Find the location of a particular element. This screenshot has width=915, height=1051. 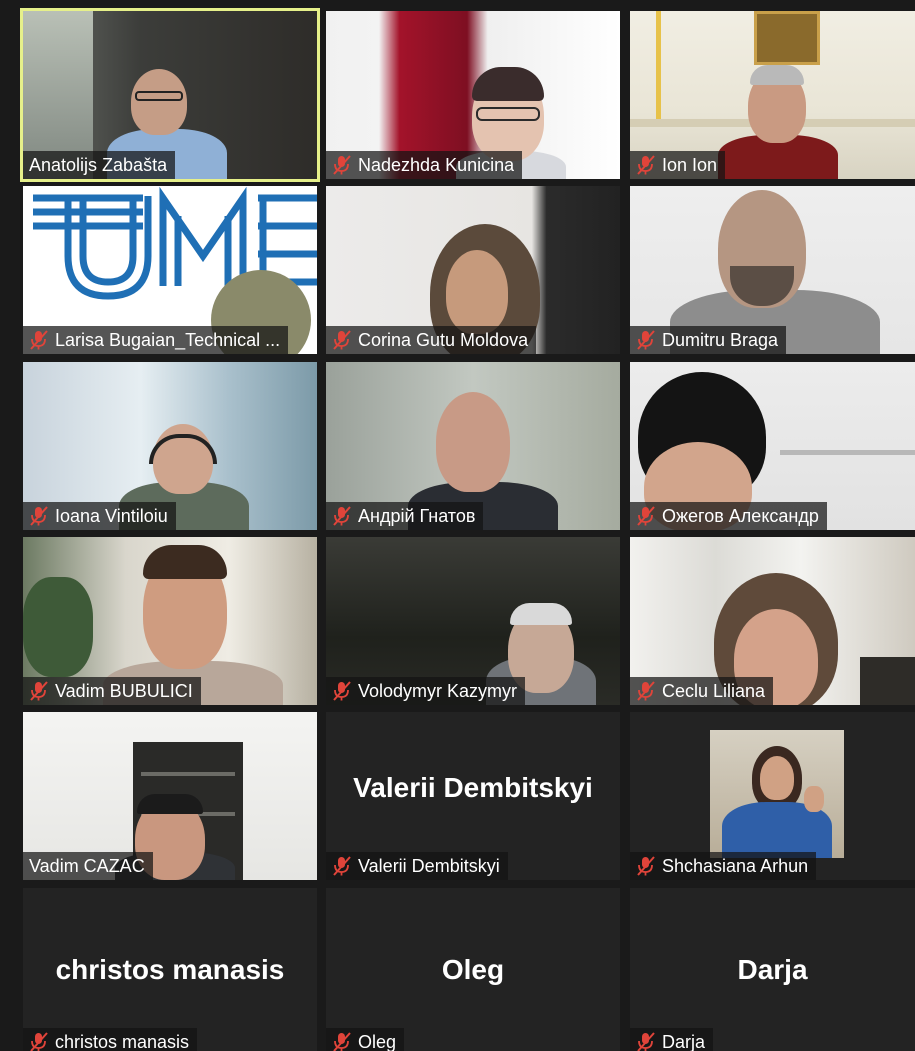

participant-name: Anatolijs Zabašta is located at coordinates (98, 164).